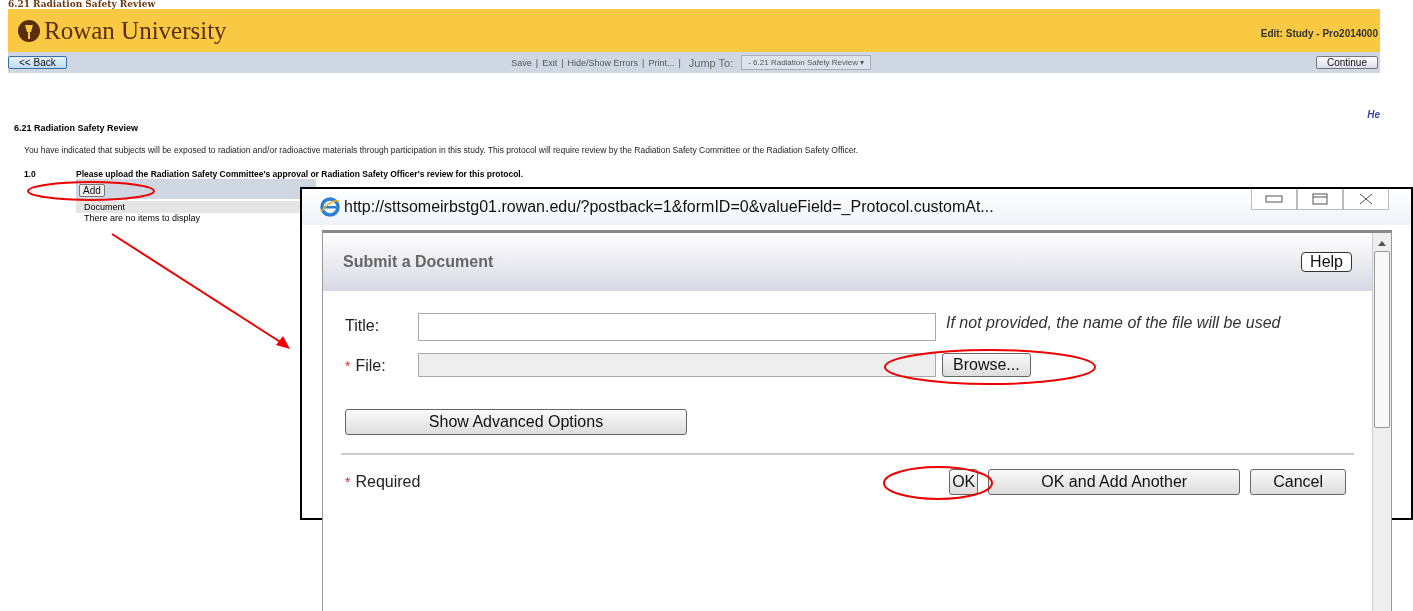 The height and width of the screenshot is (611, 1413). What do you see at coordinates (418, 262) in the screenshot?
I see `dialog-title: Submit a Document` at bounding box center [418, 262].